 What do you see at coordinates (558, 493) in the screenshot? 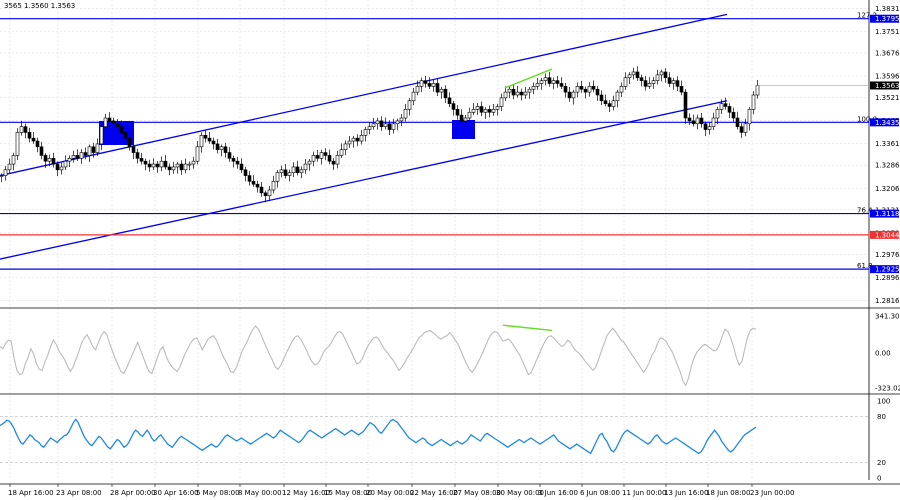
I see `time-tick-12: 3 Jun 16:00` at bounding box center [558, 493].